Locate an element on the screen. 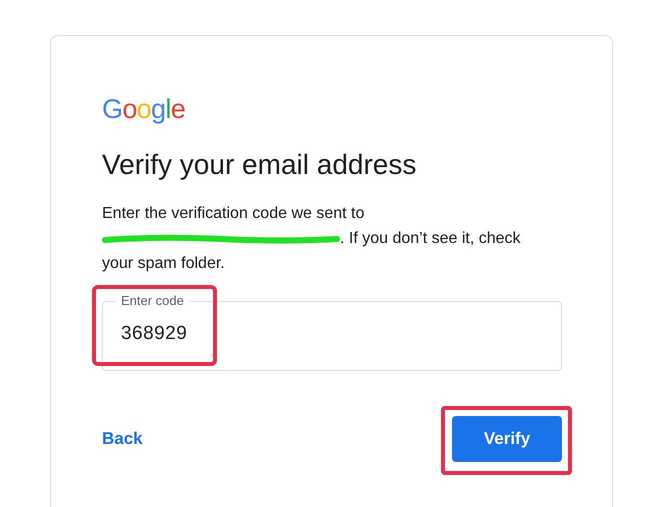  code-value: 368929 is located at coordinates (321, 334).